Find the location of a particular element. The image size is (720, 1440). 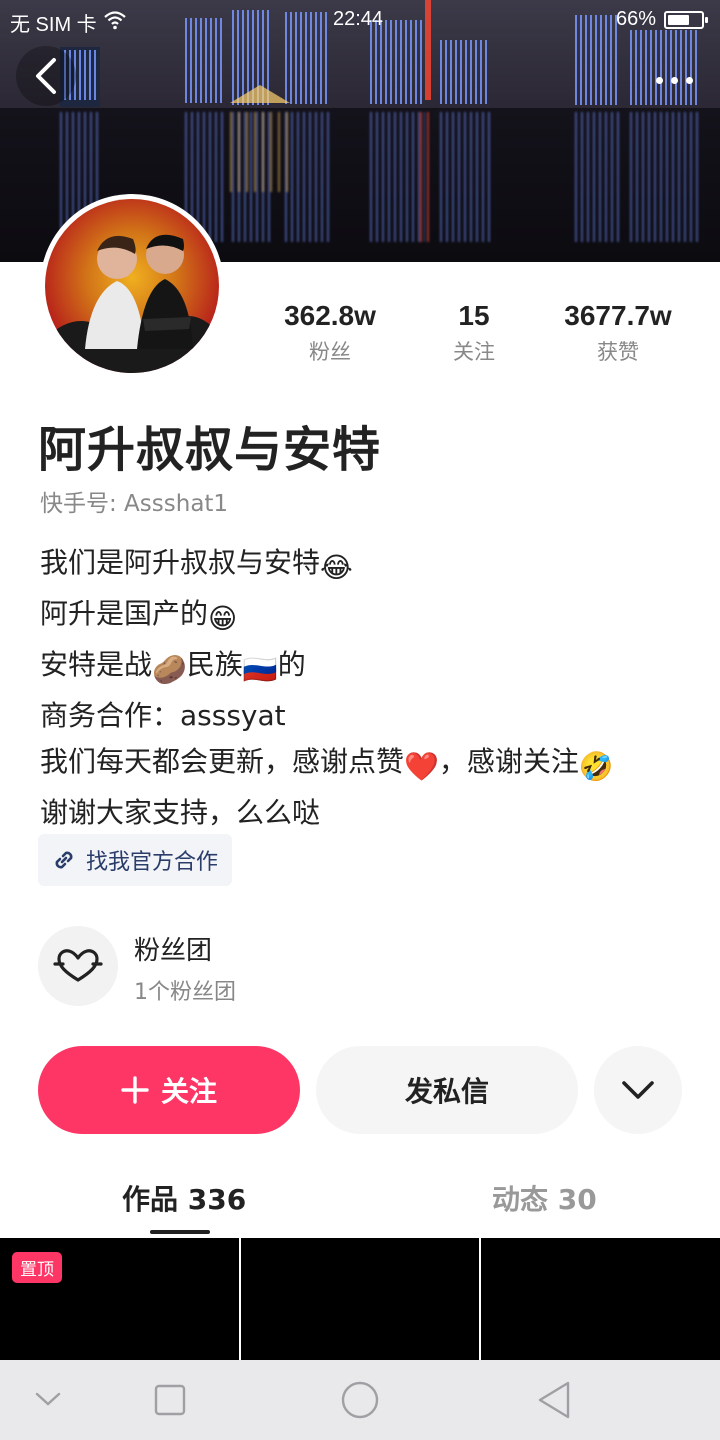

carrier-label: 无 SIM 卡 is located at coordinates (53, 25).